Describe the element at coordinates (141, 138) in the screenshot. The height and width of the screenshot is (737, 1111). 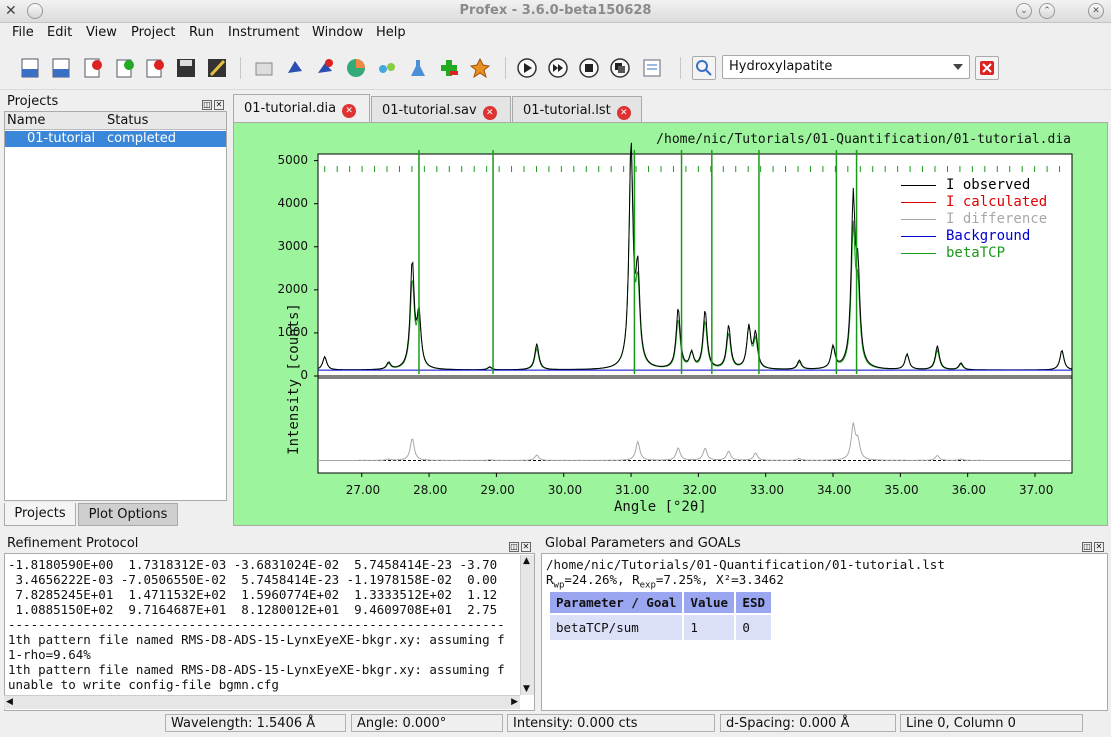
I see `project-status: completed` at that location.